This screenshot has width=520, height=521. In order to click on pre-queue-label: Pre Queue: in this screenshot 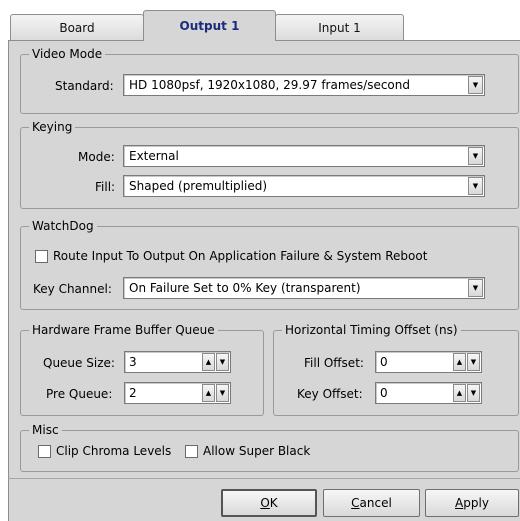, I will do `click(79, 394)`.